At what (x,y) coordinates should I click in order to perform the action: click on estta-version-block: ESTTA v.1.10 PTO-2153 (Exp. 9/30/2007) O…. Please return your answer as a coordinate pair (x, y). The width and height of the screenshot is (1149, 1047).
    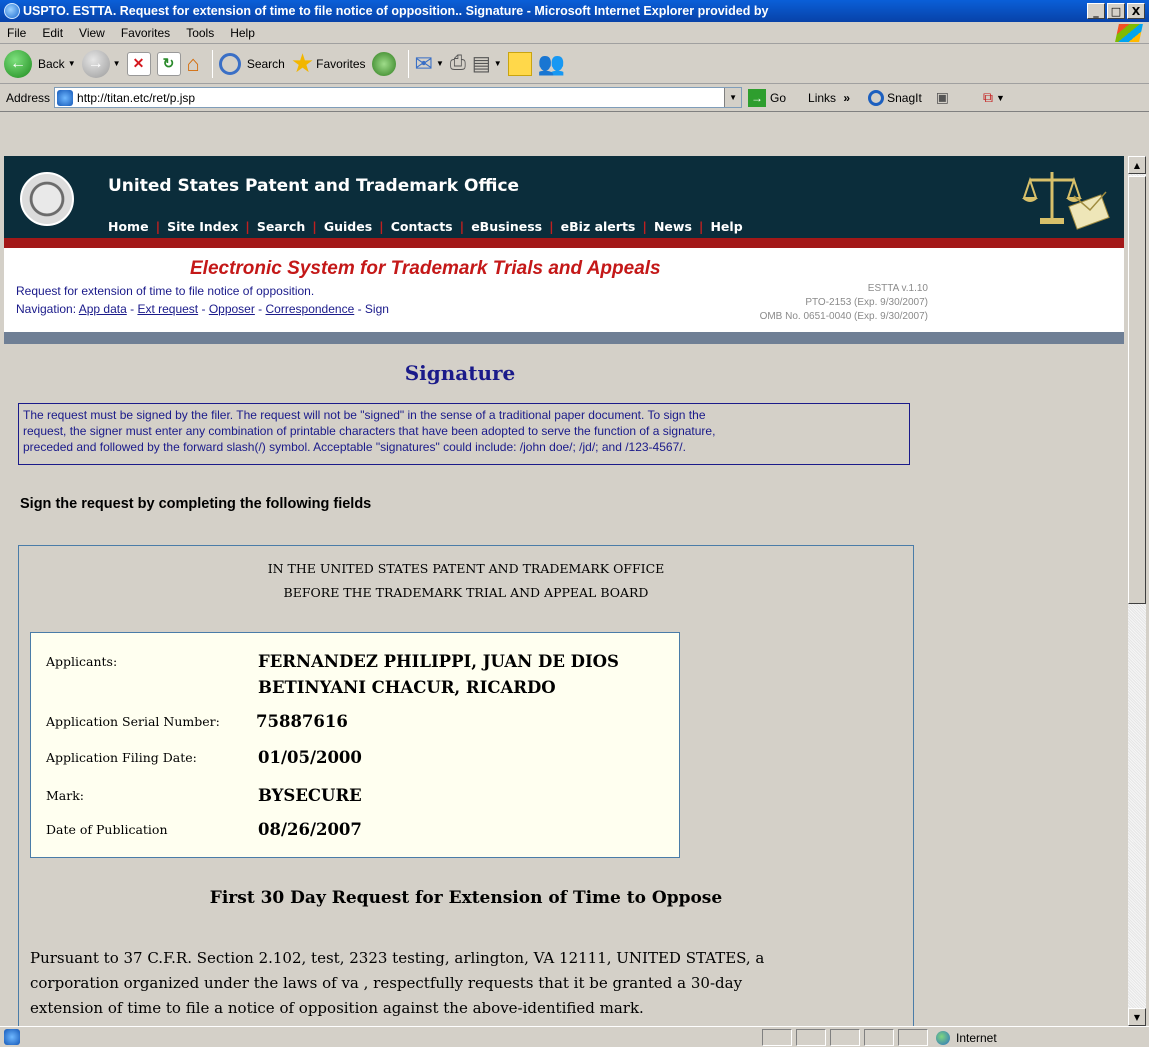
    Looking at the image, I should click on (844, 303).